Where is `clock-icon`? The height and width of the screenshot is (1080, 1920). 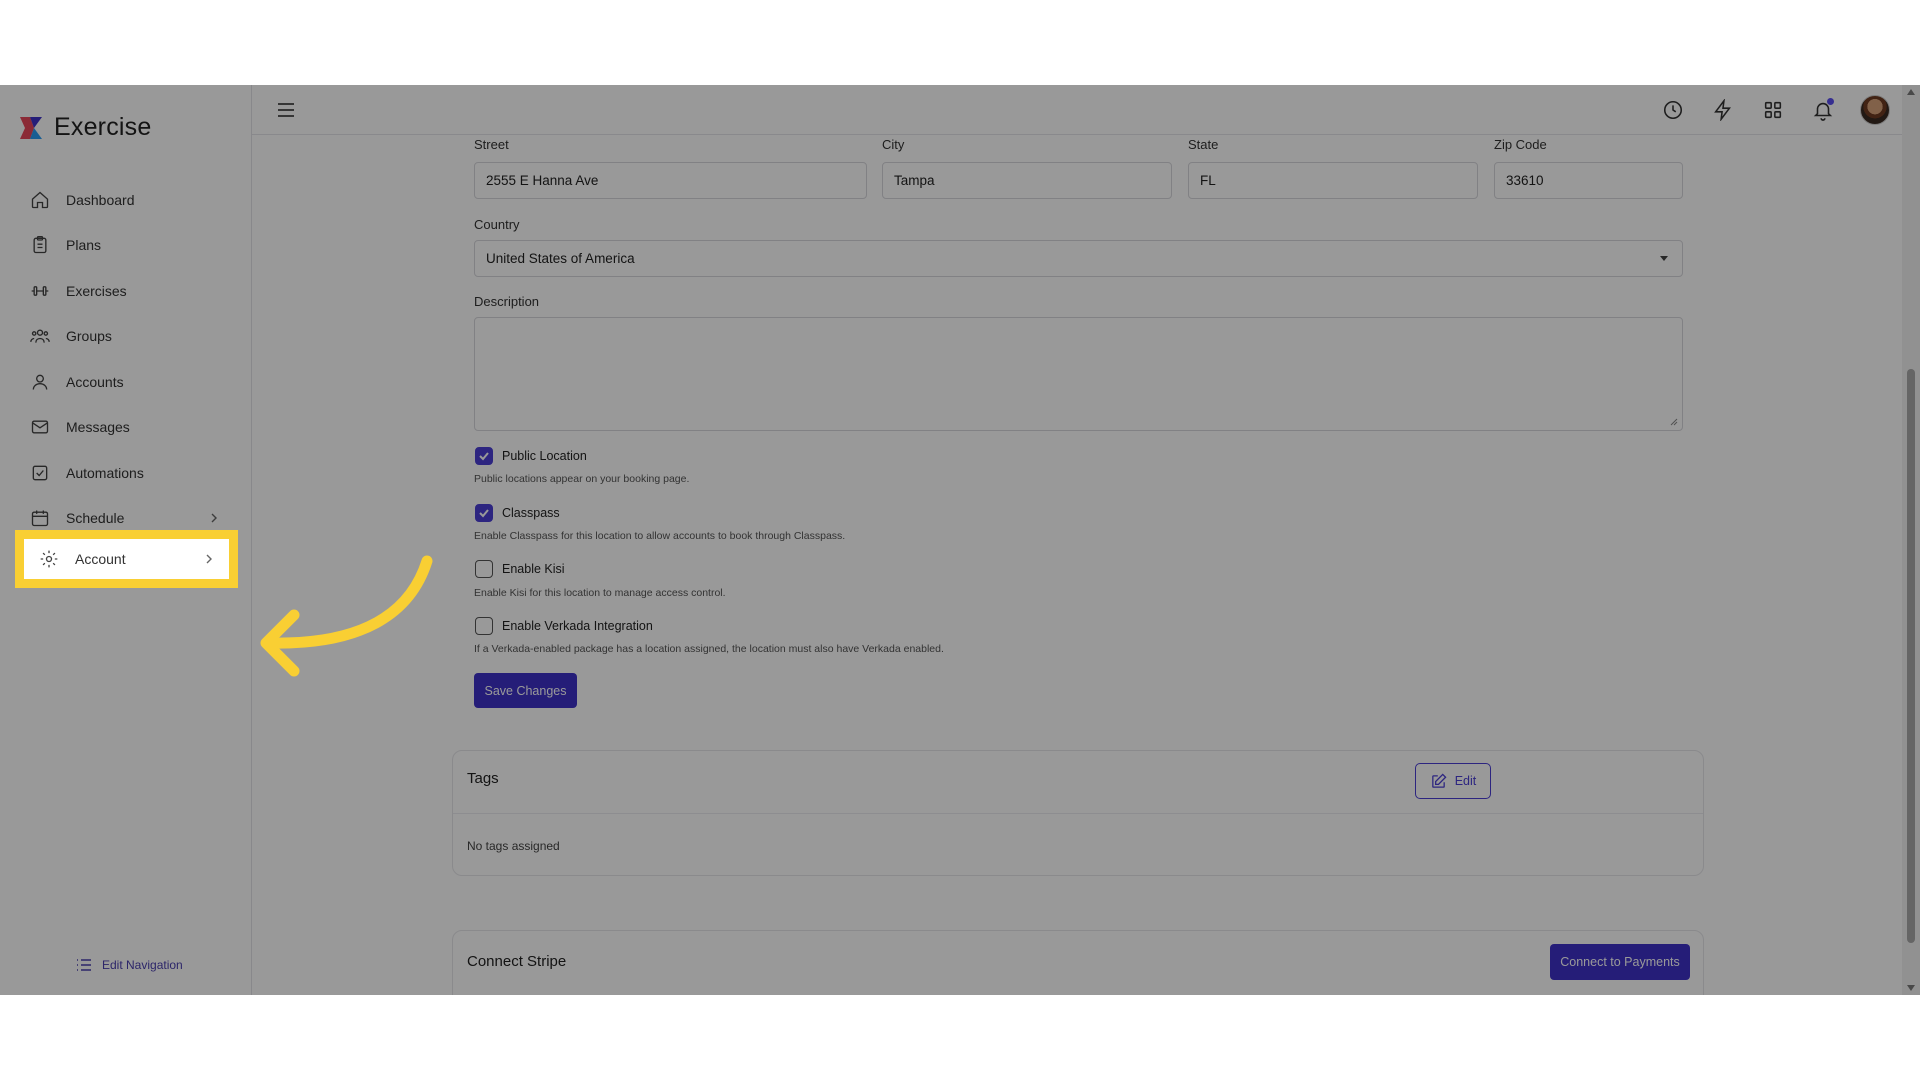 clock-icon is located at coordinates (1673, 110).